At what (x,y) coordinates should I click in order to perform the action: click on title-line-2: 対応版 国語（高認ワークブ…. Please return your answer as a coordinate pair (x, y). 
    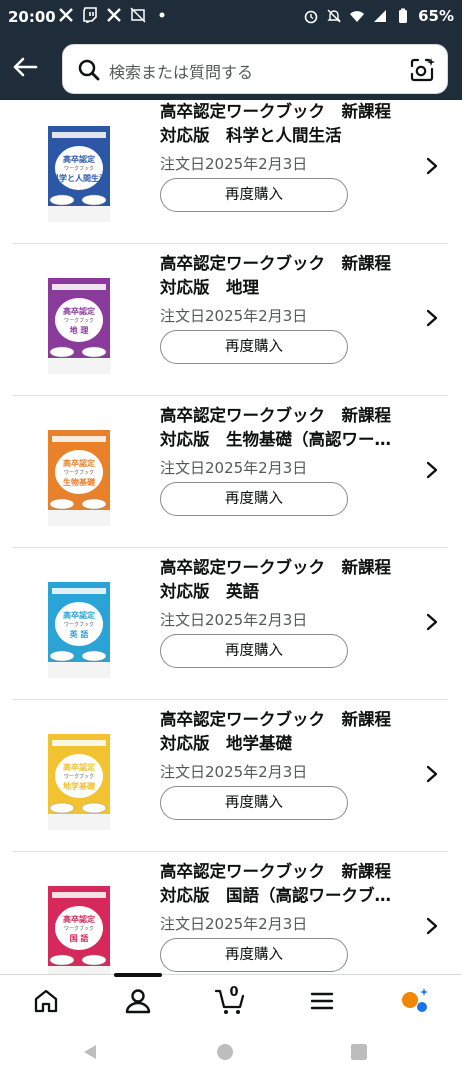
    Looking at the image, I should click on (275, 895).